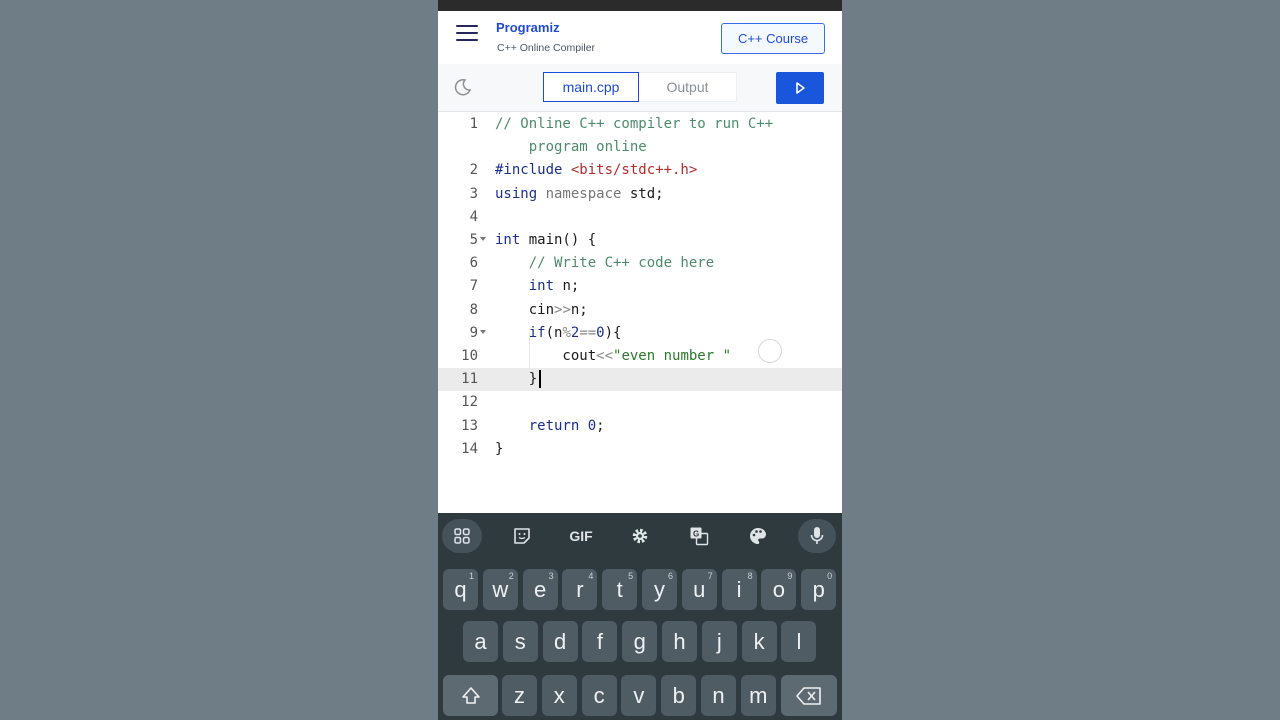 Image resolution: width=1280 pixels, height=720 pixels. I want to click on key-number-hint: 3, so click(551, 576).